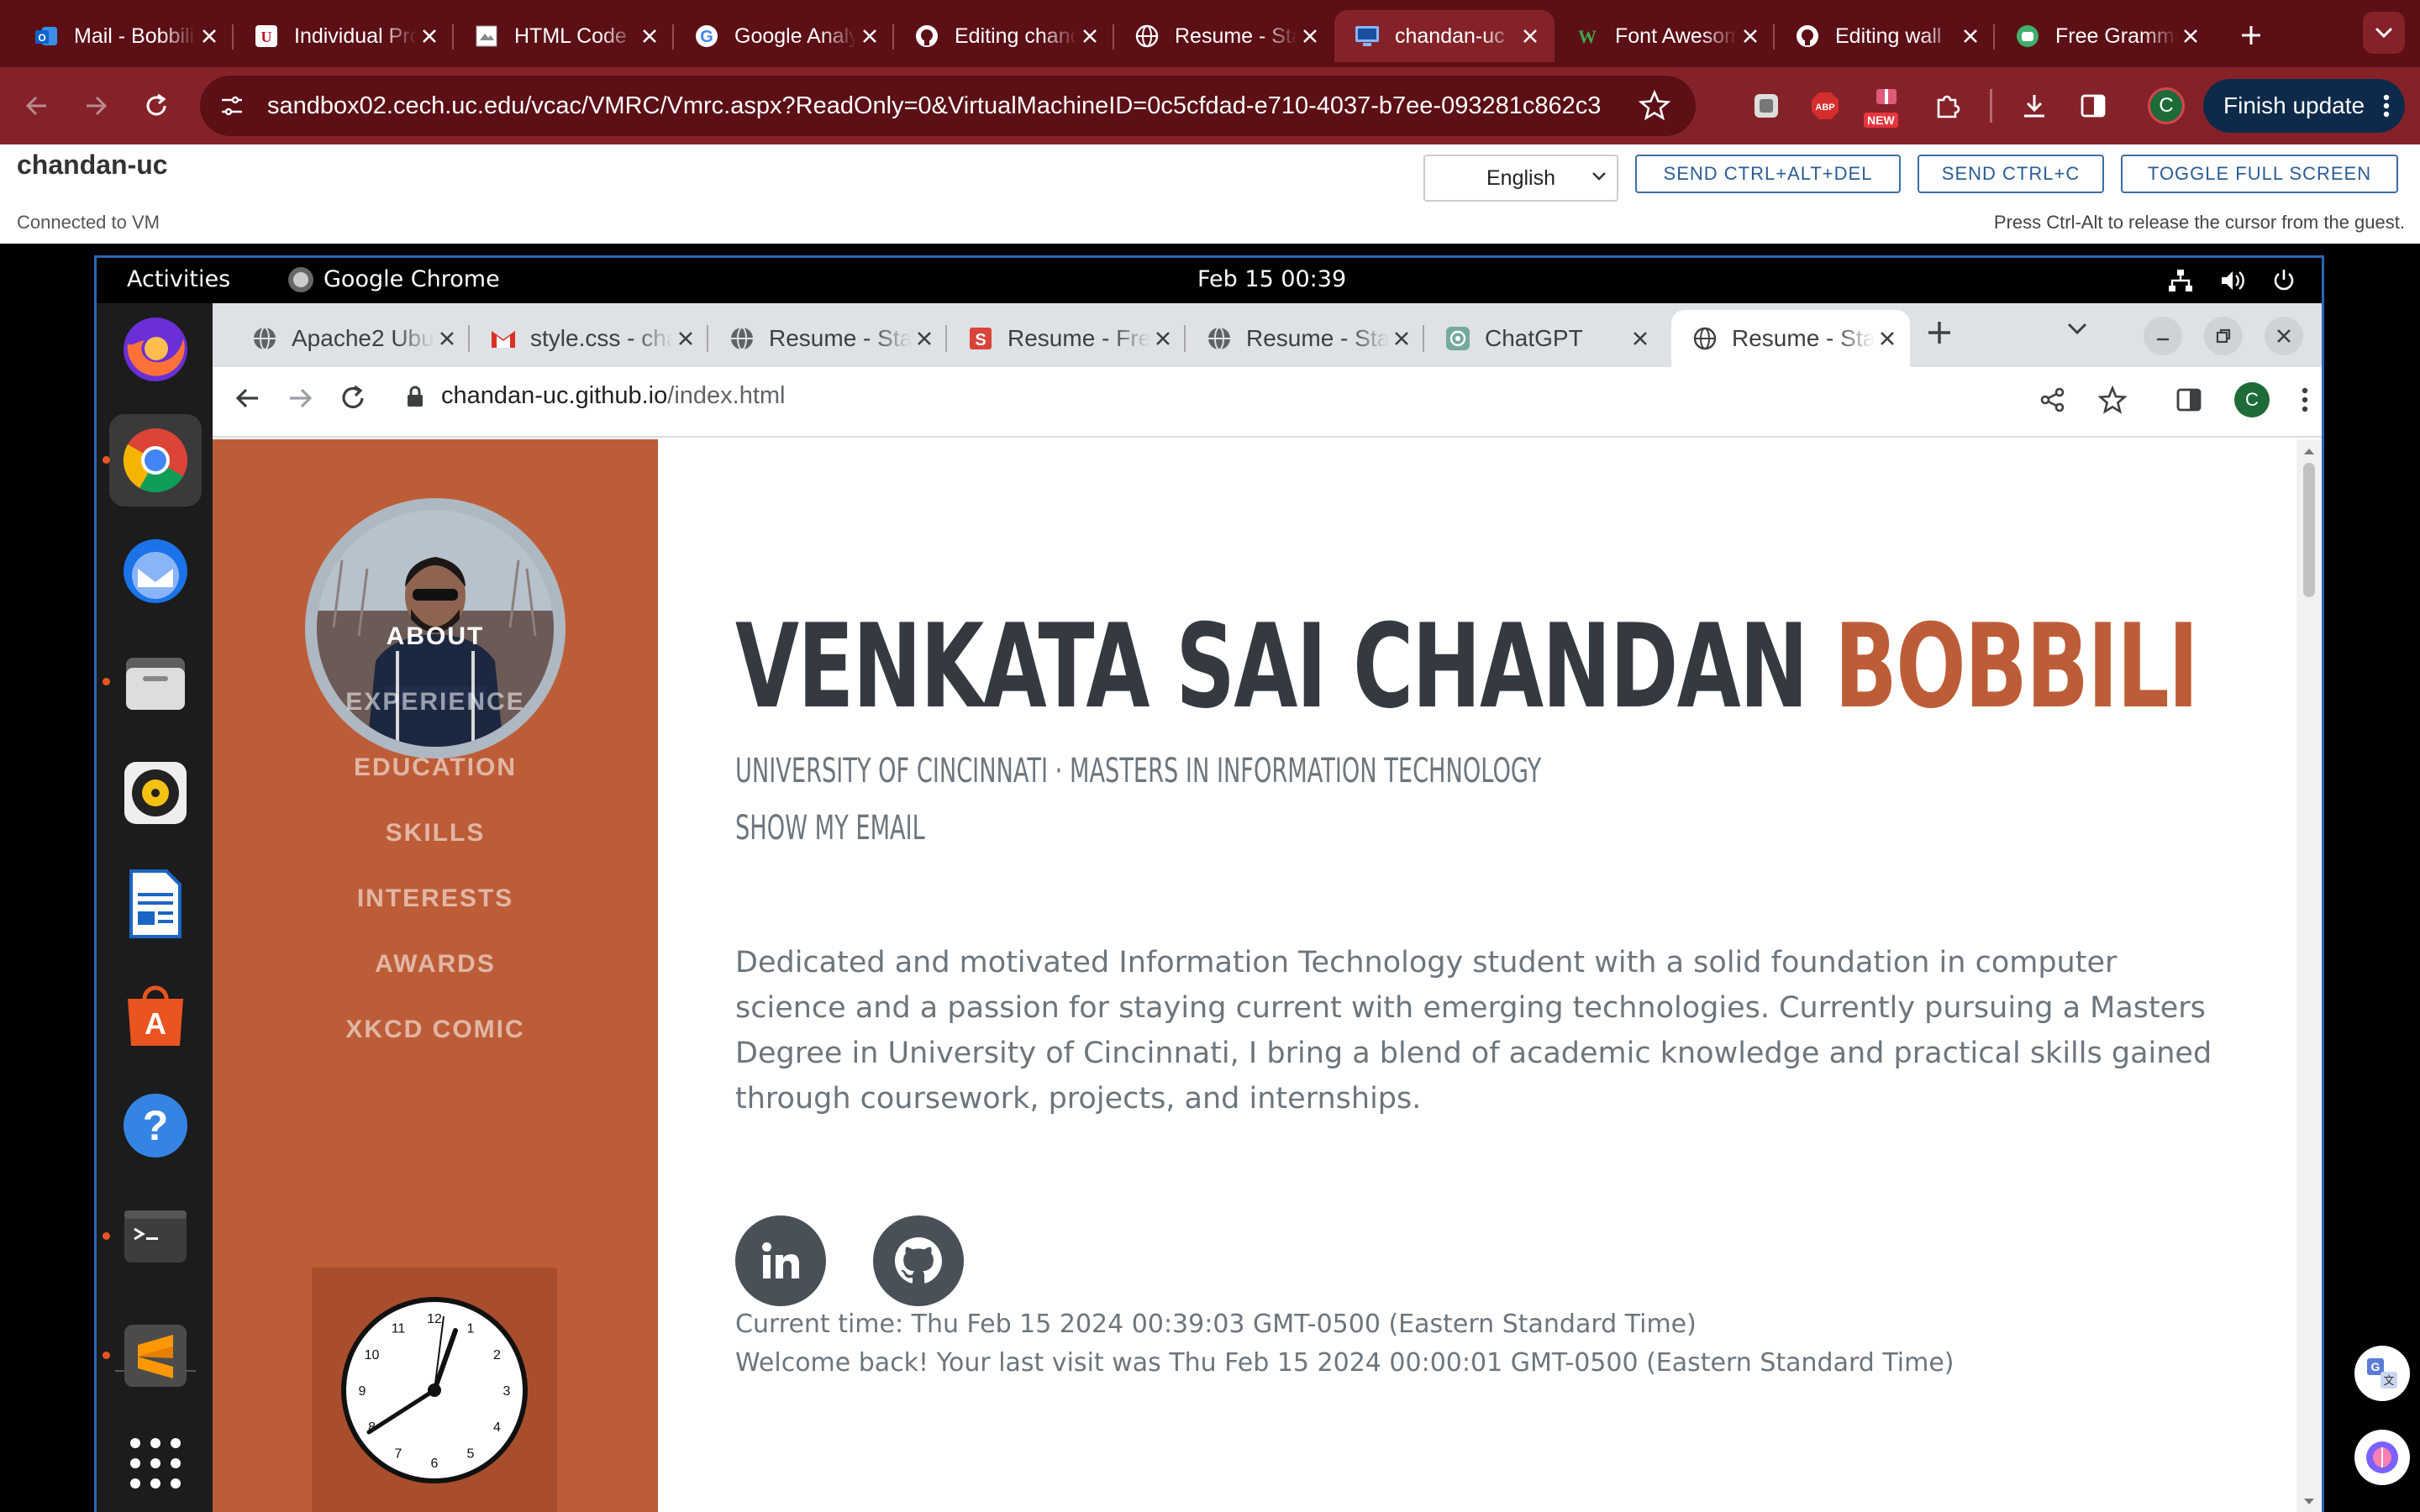  What do you see at coordinates (830, 828) in the screenshot?
I see `show-email-link: SHOW MY EMAIL` at bounding box center [830, 828].